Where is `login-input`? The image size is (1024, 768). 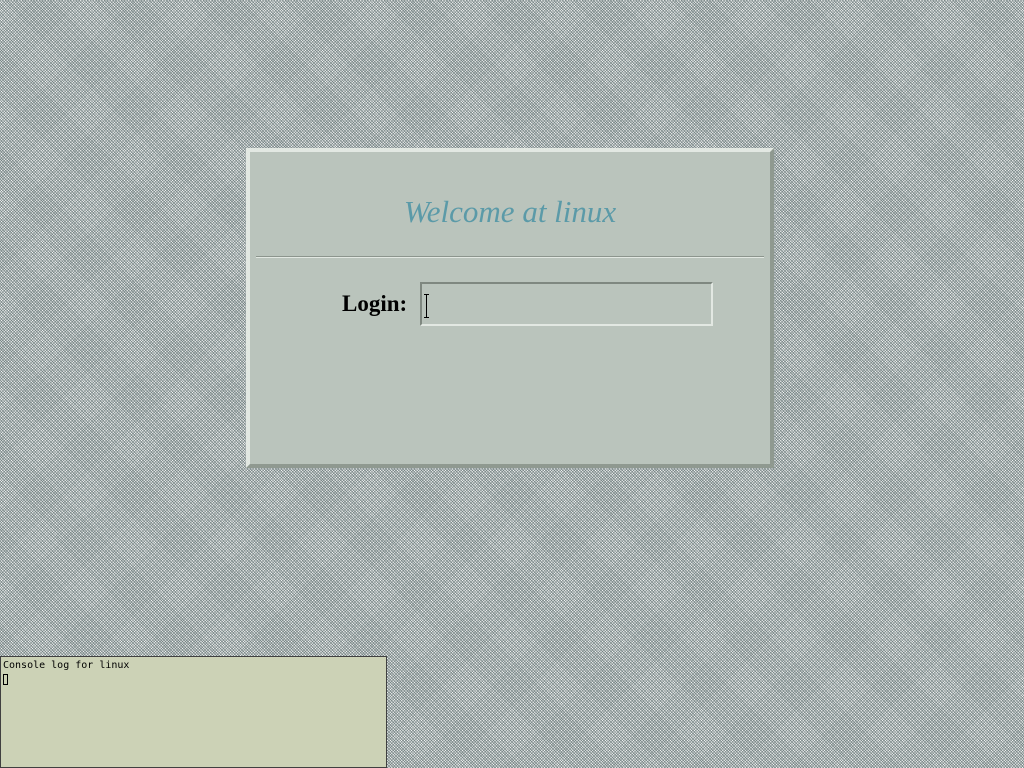 login-input is located at coordinates (566, 304).